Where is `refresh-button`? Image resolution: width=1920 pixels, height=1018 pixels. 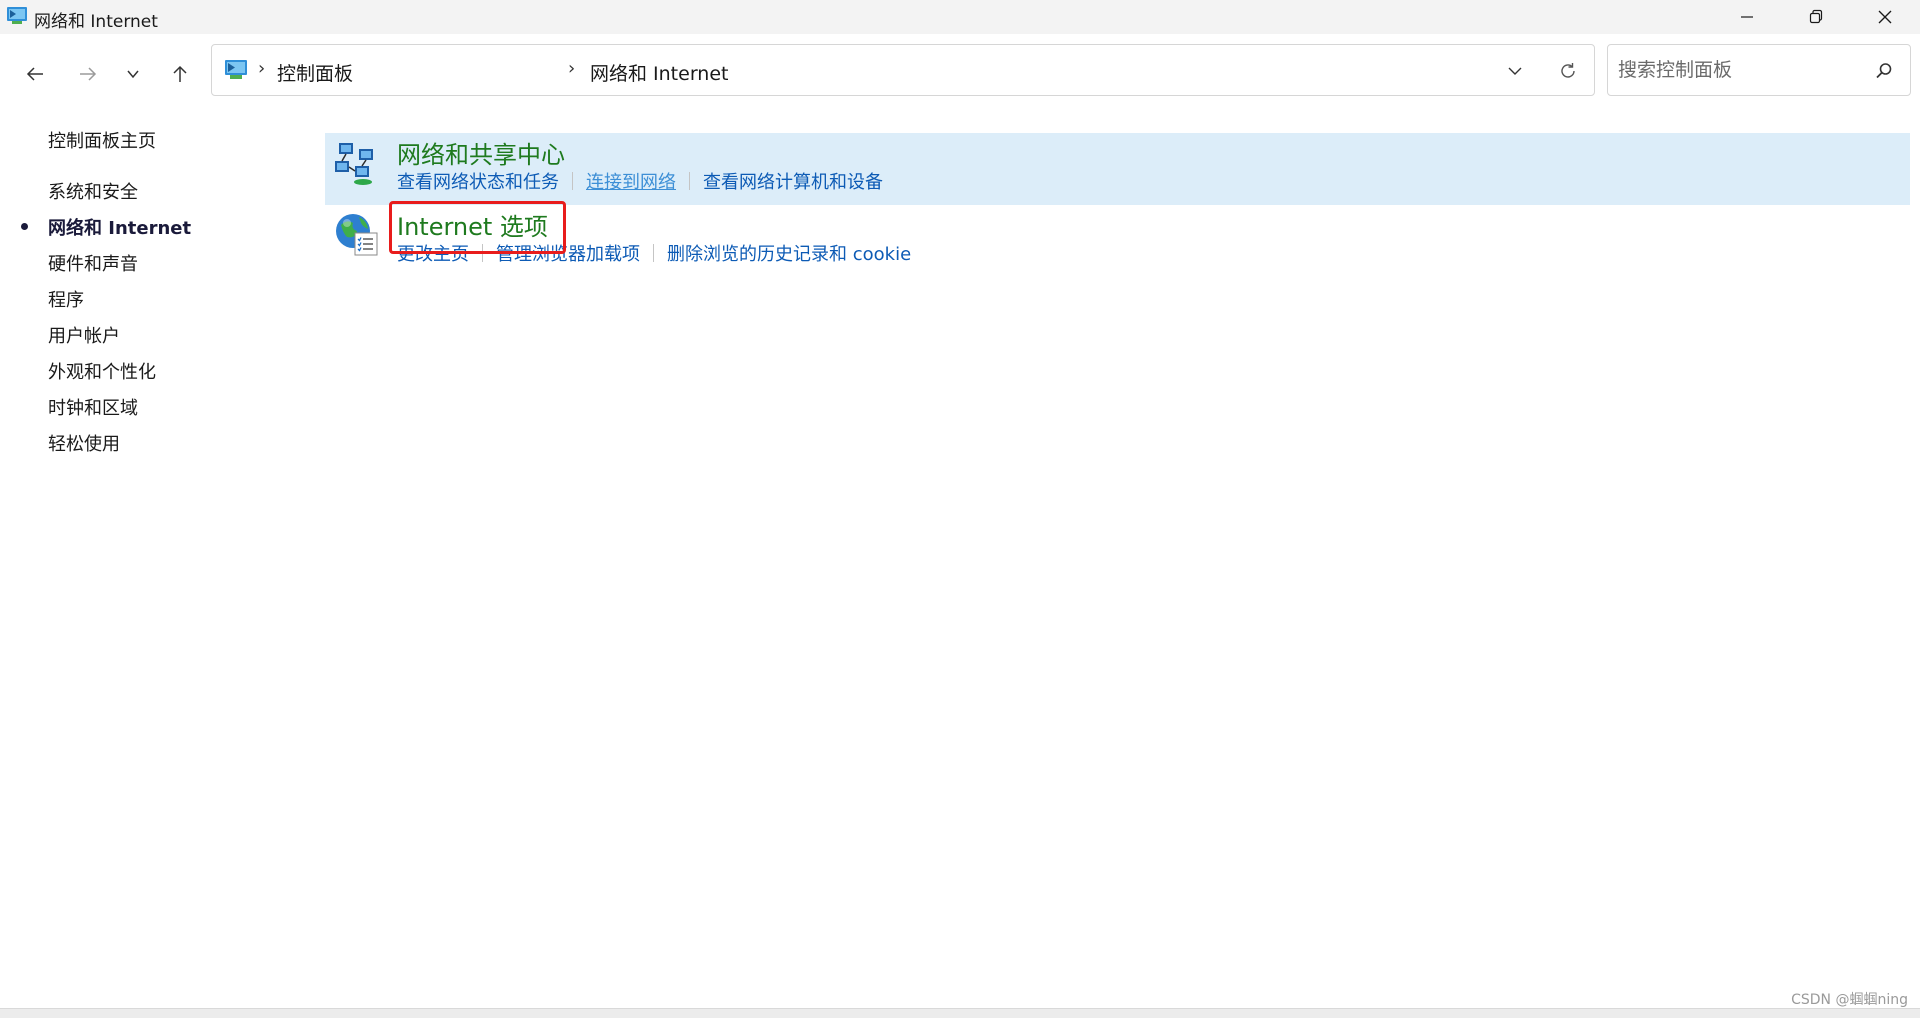
refresh-button is located at coordinates (1568, 71).